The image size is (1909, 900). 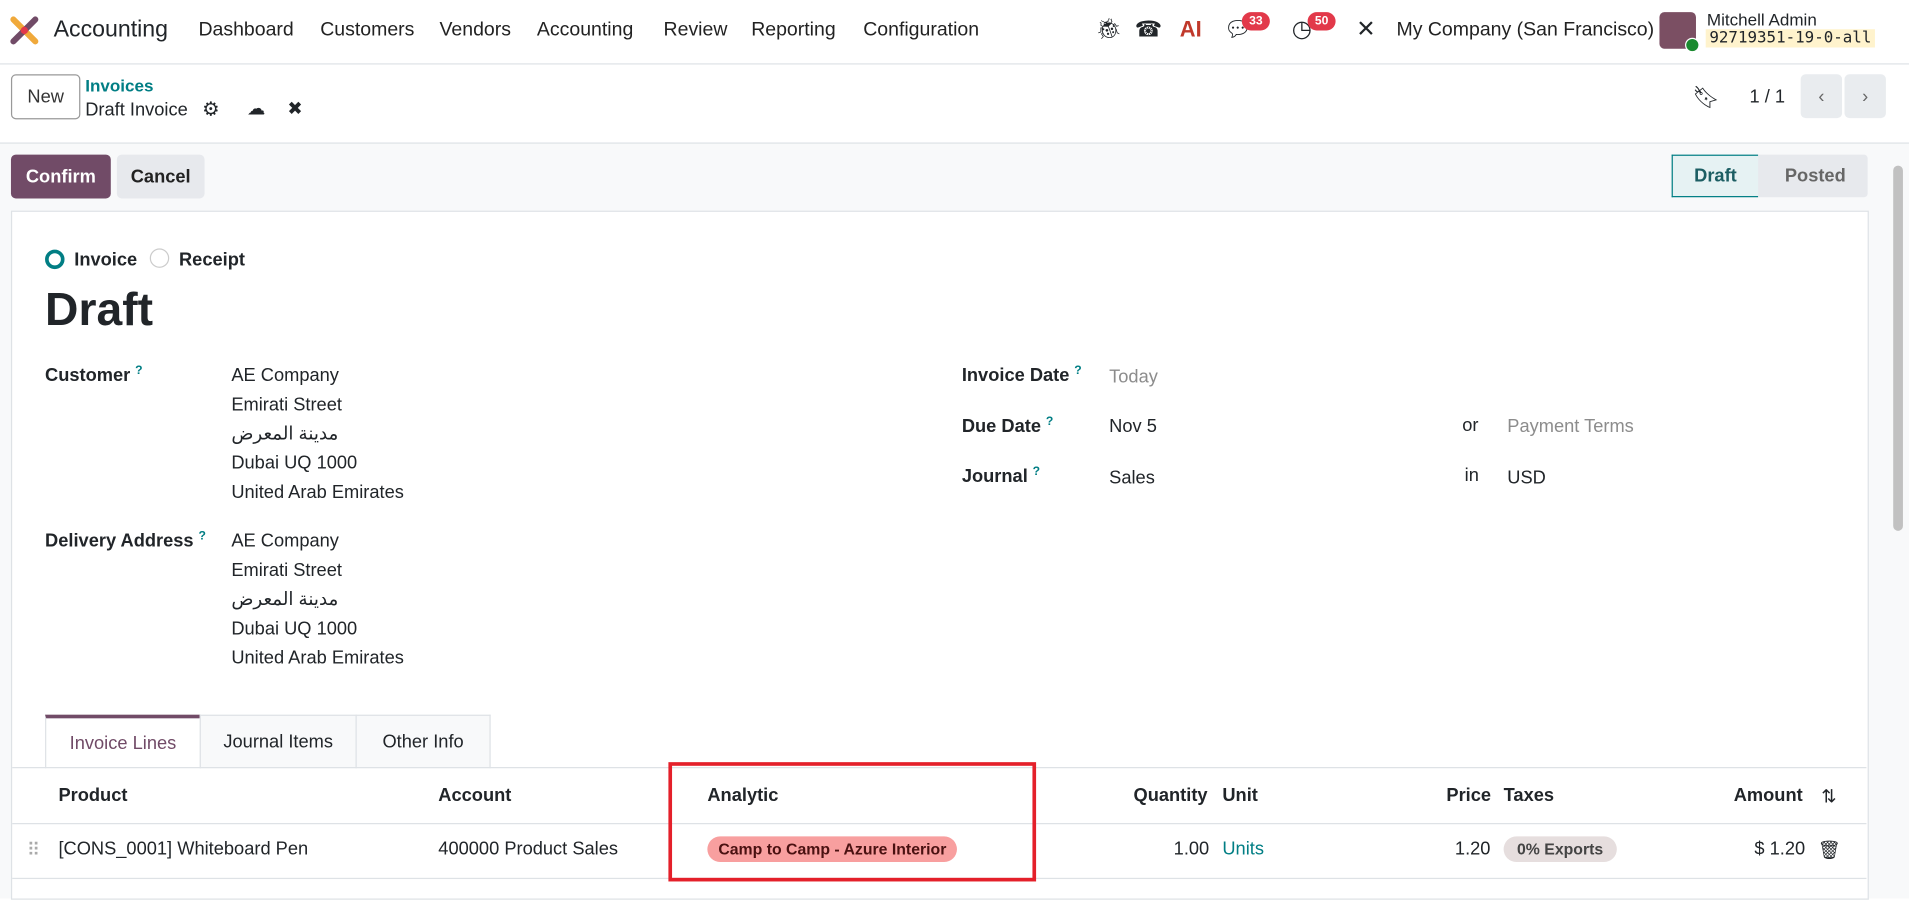 I want to click on journal-label: Journal?, so click(x=1001, y=476).